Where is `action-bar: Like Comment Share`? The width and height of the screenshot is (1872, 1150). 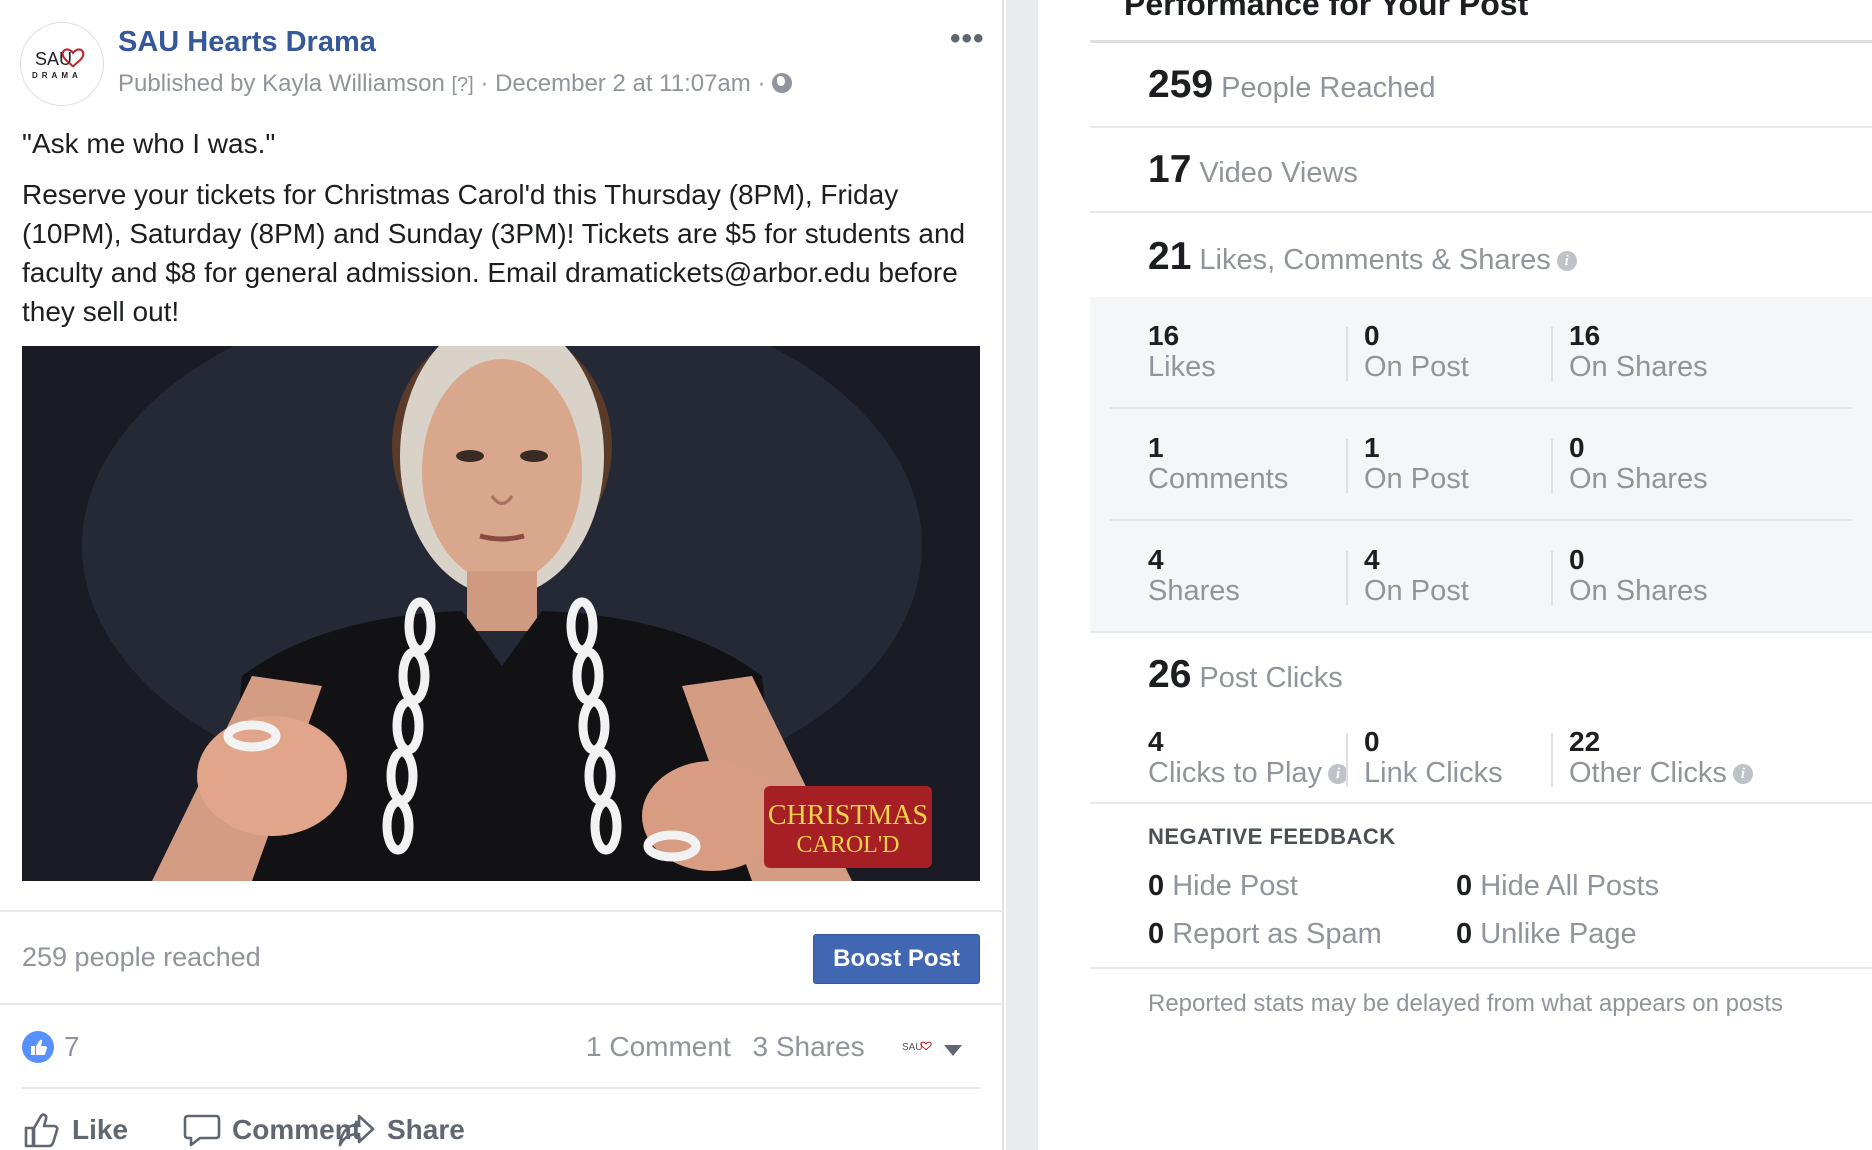 action-bar: Like Comment Share is located at coordinates (501, 1120).